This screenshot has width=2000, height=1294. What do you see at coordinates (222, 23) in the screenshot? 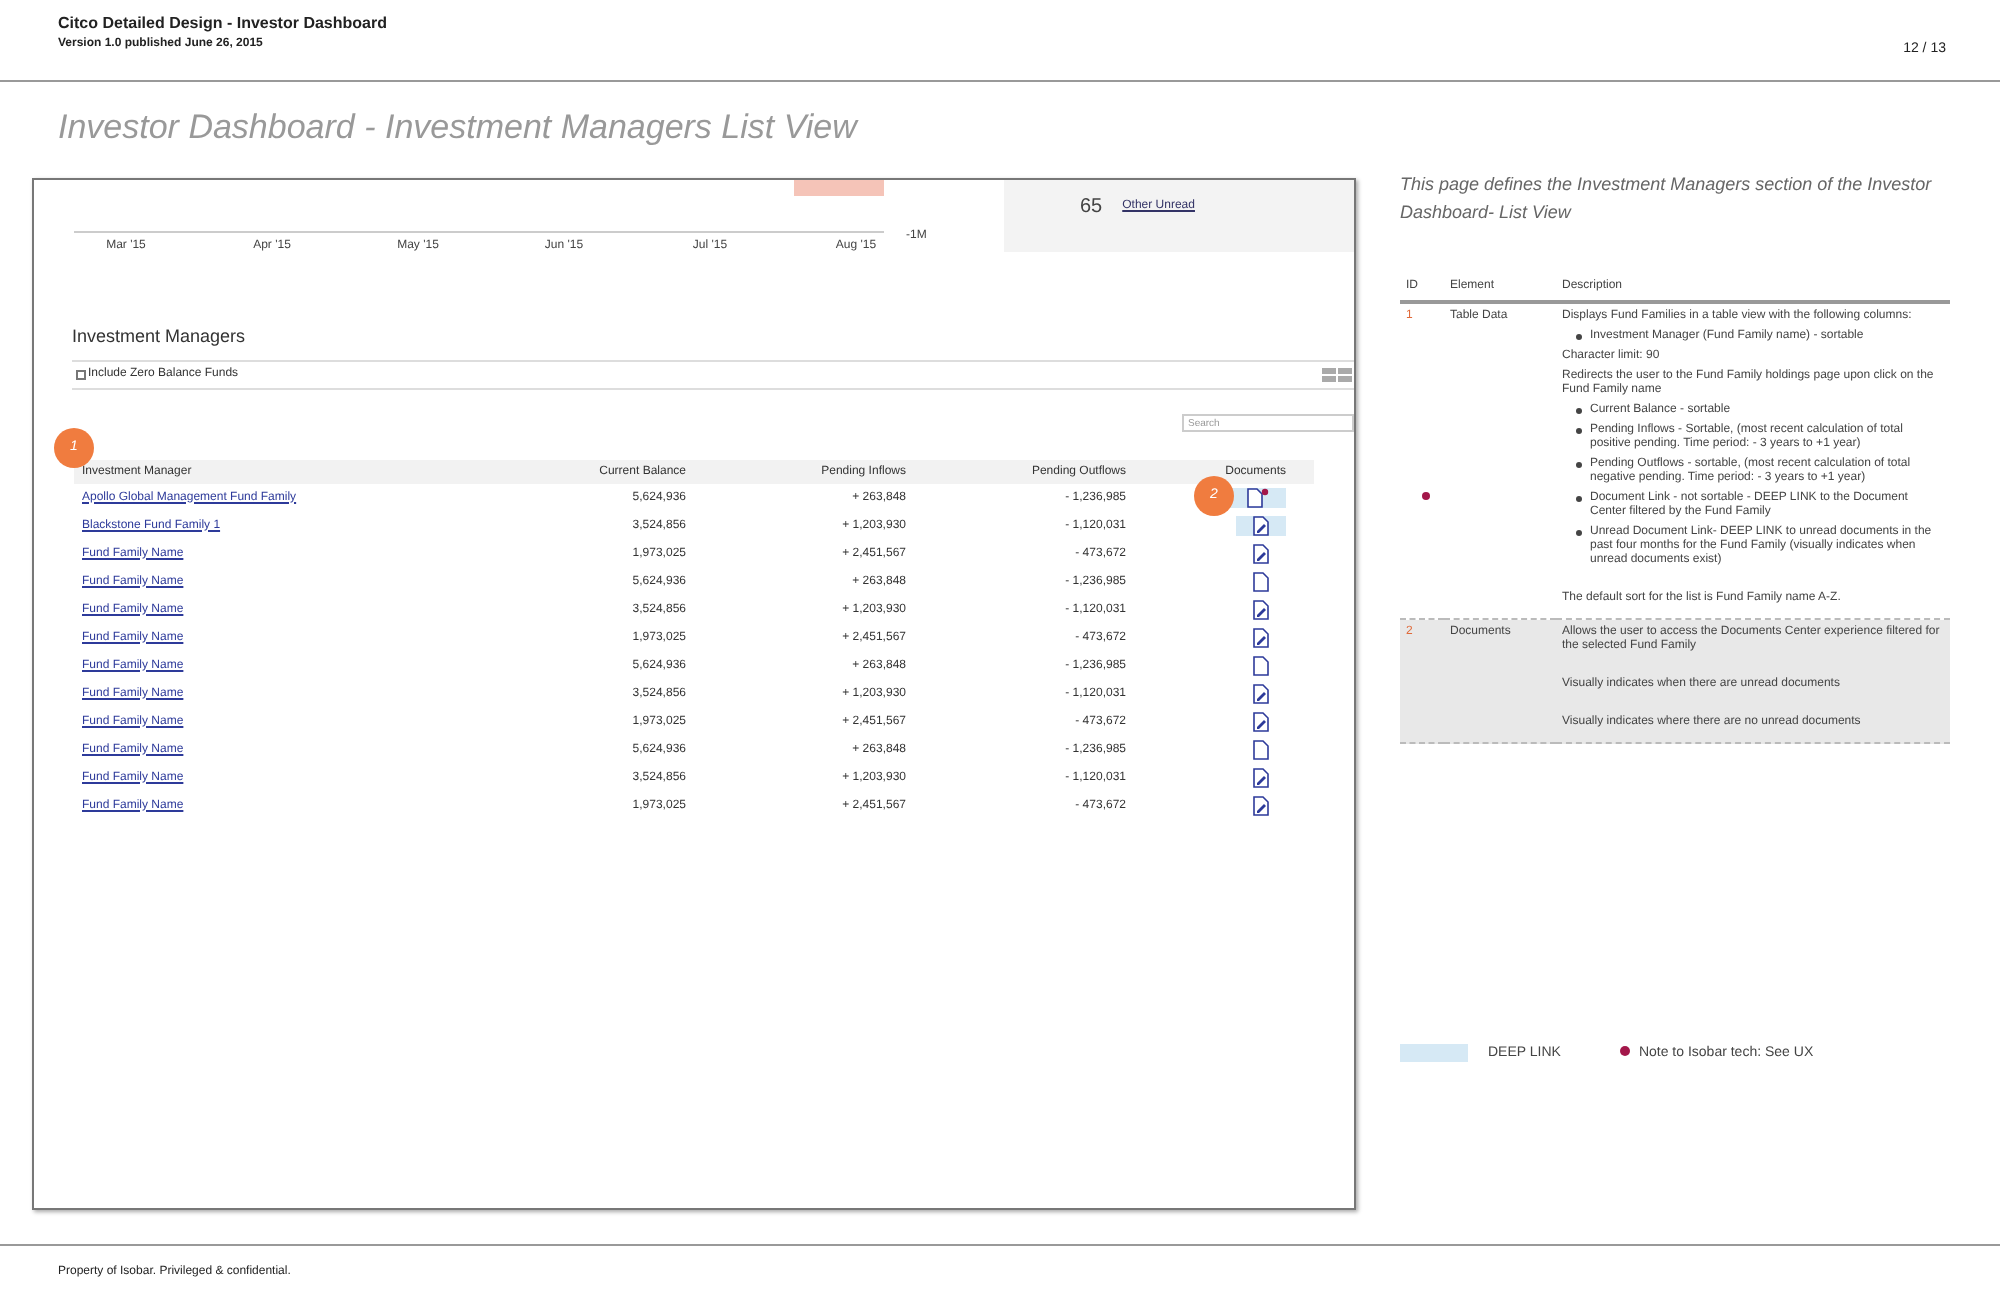
I see `document-title: Citco Detailed Design - Investor Dashboard` at bounding box center [222, 23].